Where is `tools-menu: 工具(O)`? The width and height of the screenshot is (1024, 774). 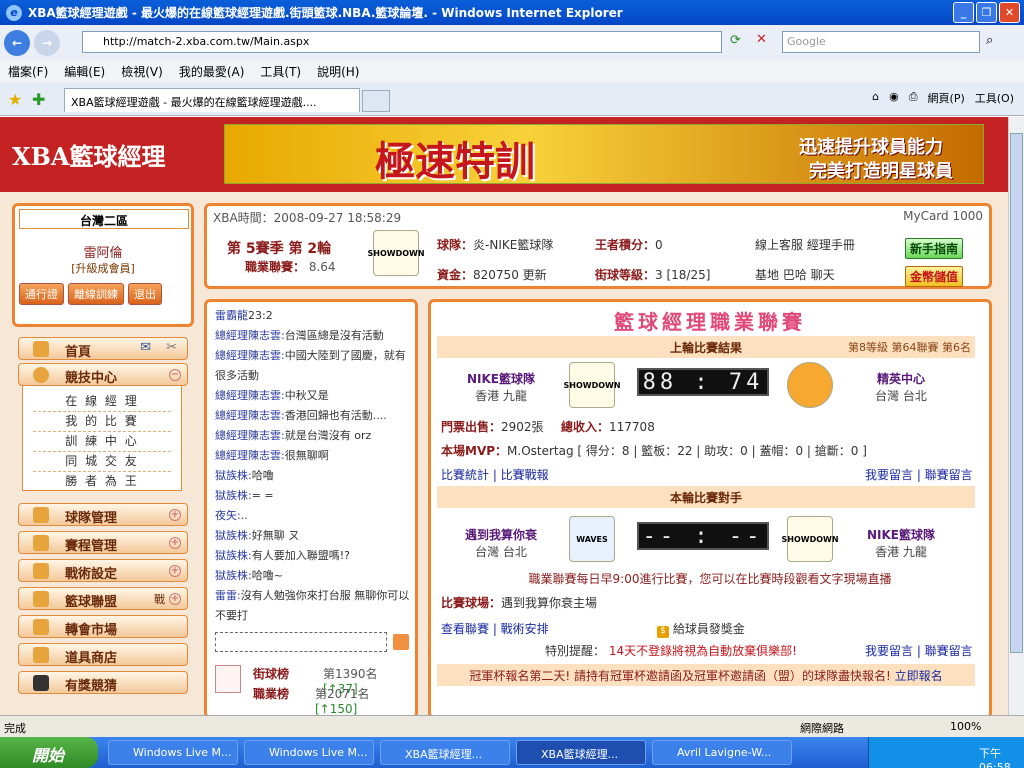
tools-menu: 工具(O) is located at coordinates (994, 98).